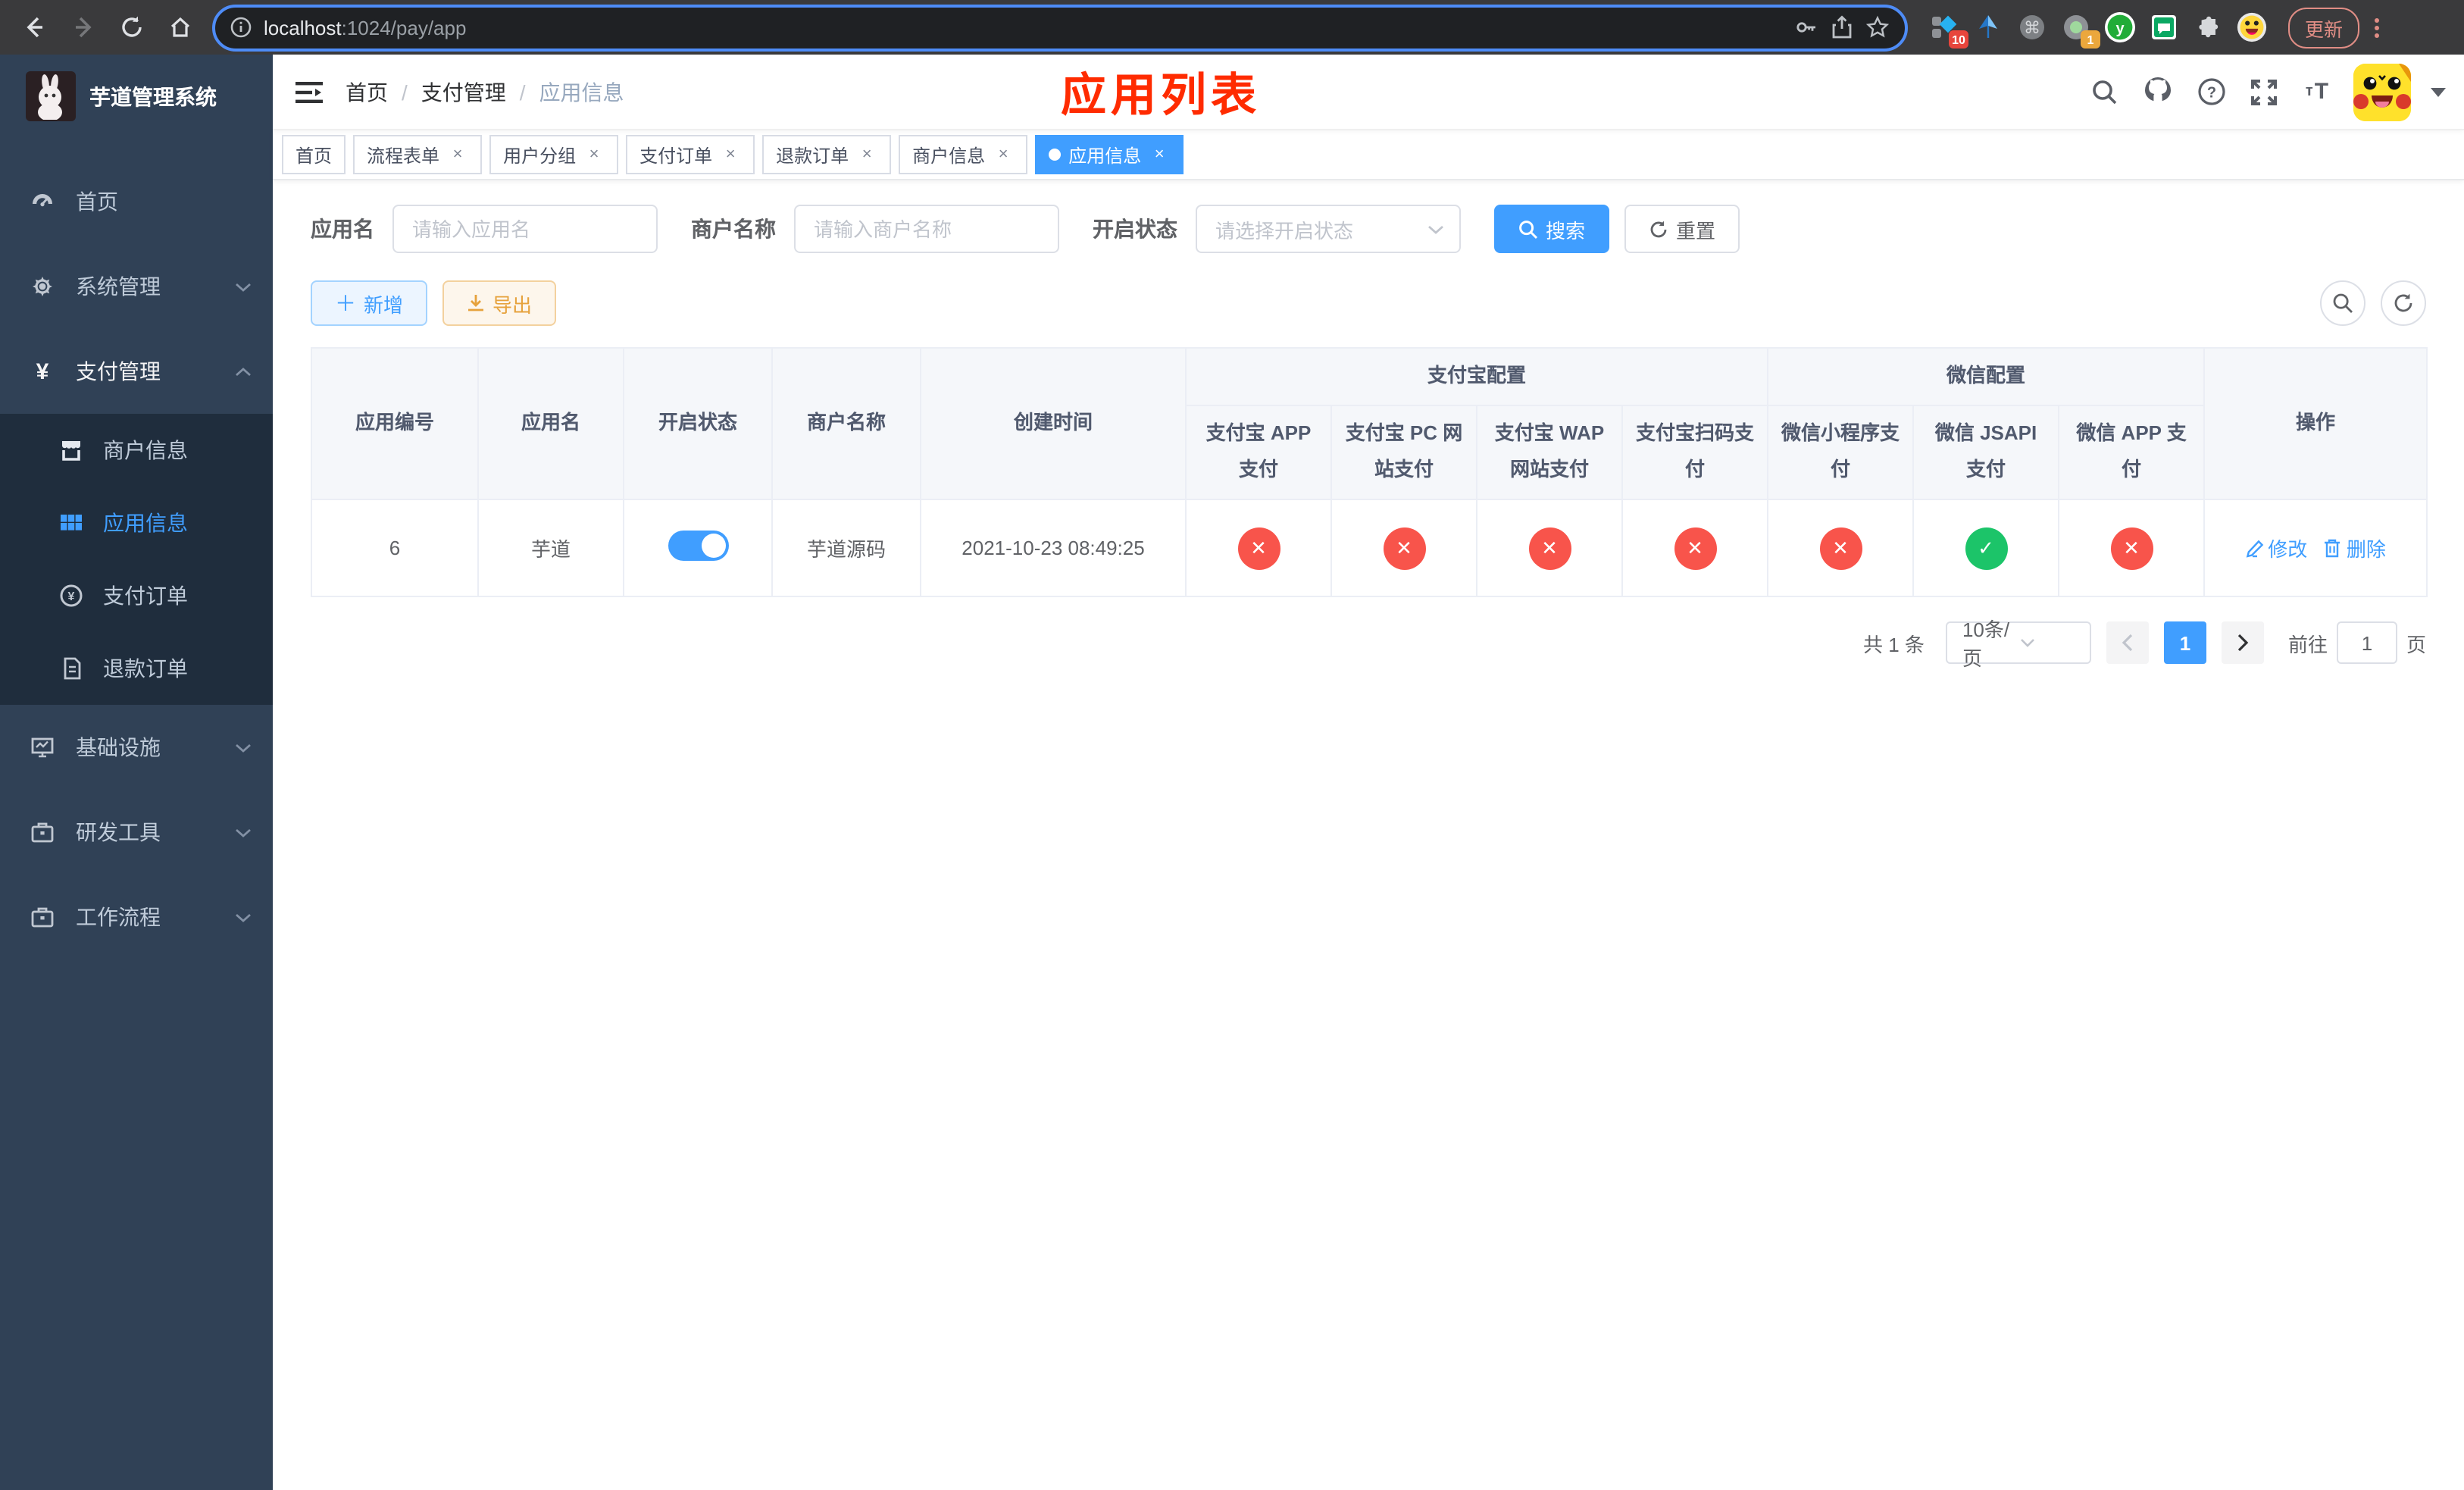 The width and height of the screenshot is (2464, 1490). I want to click on share-icon, so click(1842, 27).